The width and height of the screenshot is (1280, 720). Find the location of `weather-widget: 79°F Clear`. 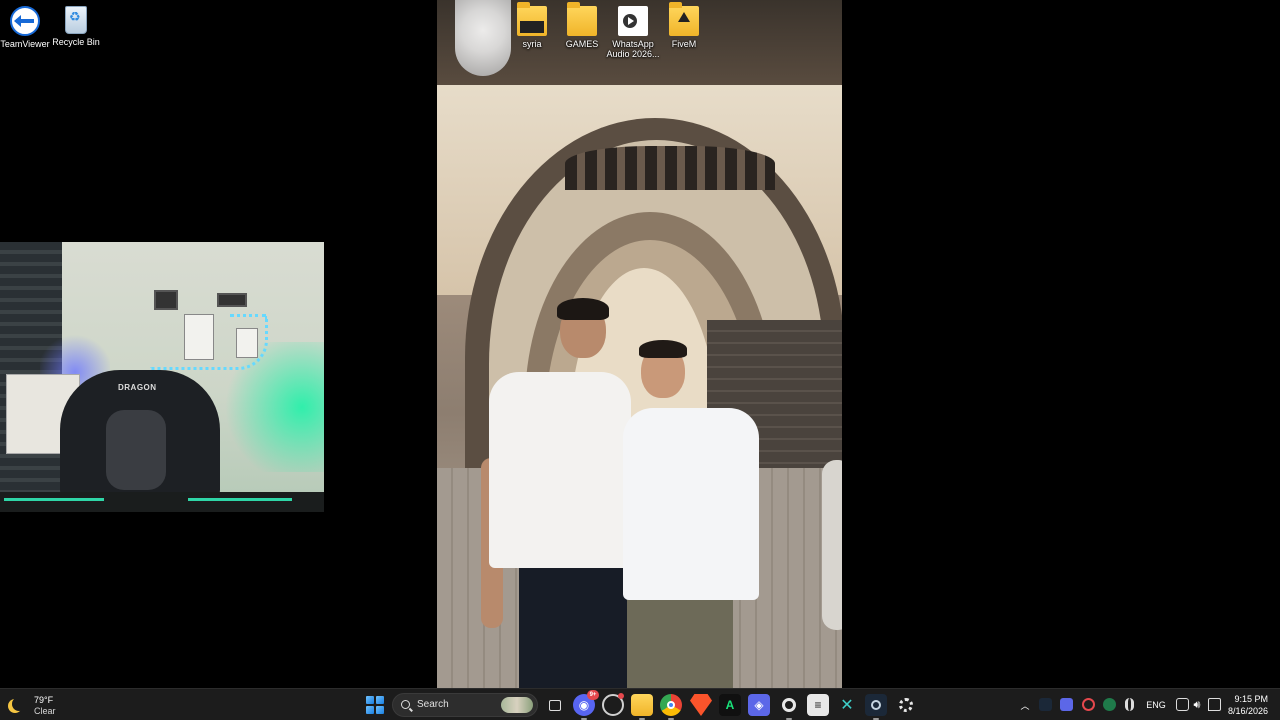

weather-widget: 79°F Clear is located at coordinates (45, 705).